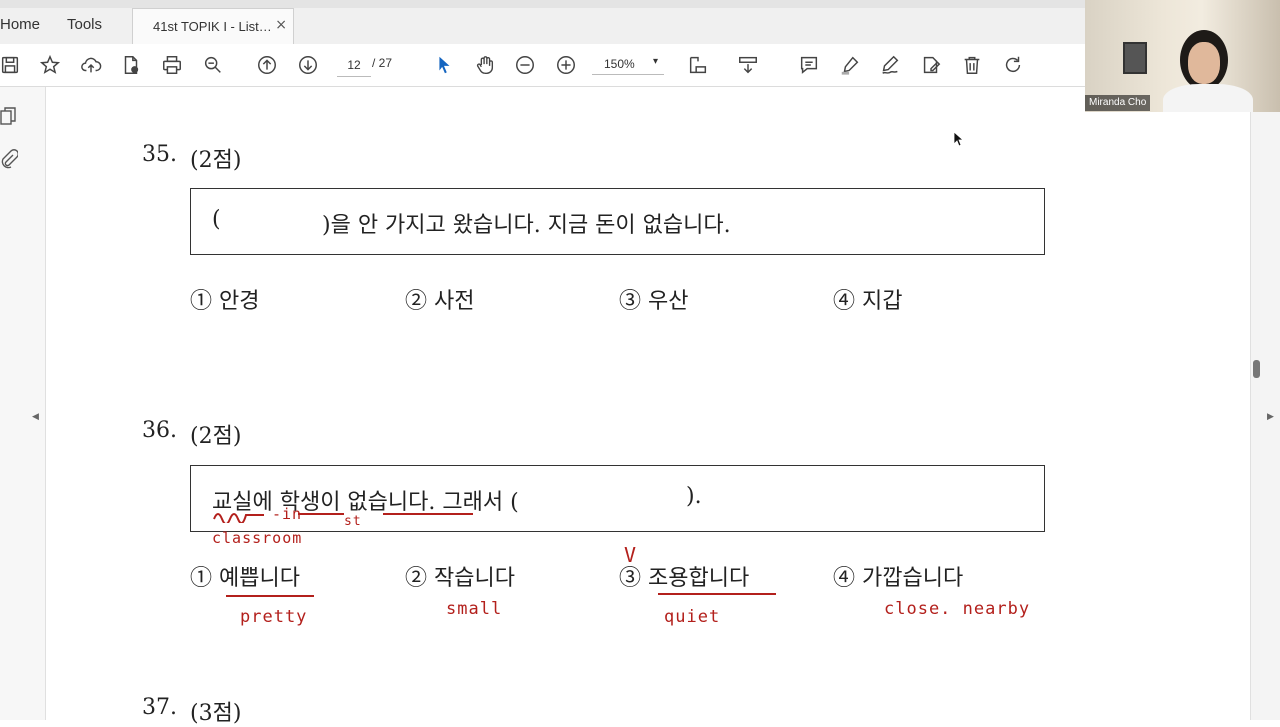 This screenshot has height=727, width=1280. Describe the element at coordinates (91, 65) in the screenshot. I see `cloud-upload-icon` at that location.